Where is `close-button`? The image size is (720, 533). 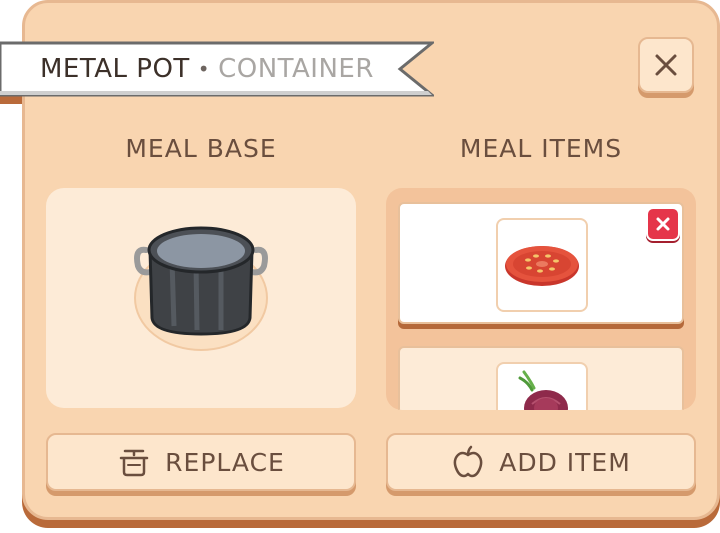
close-button is located at coordinates (666, 65).